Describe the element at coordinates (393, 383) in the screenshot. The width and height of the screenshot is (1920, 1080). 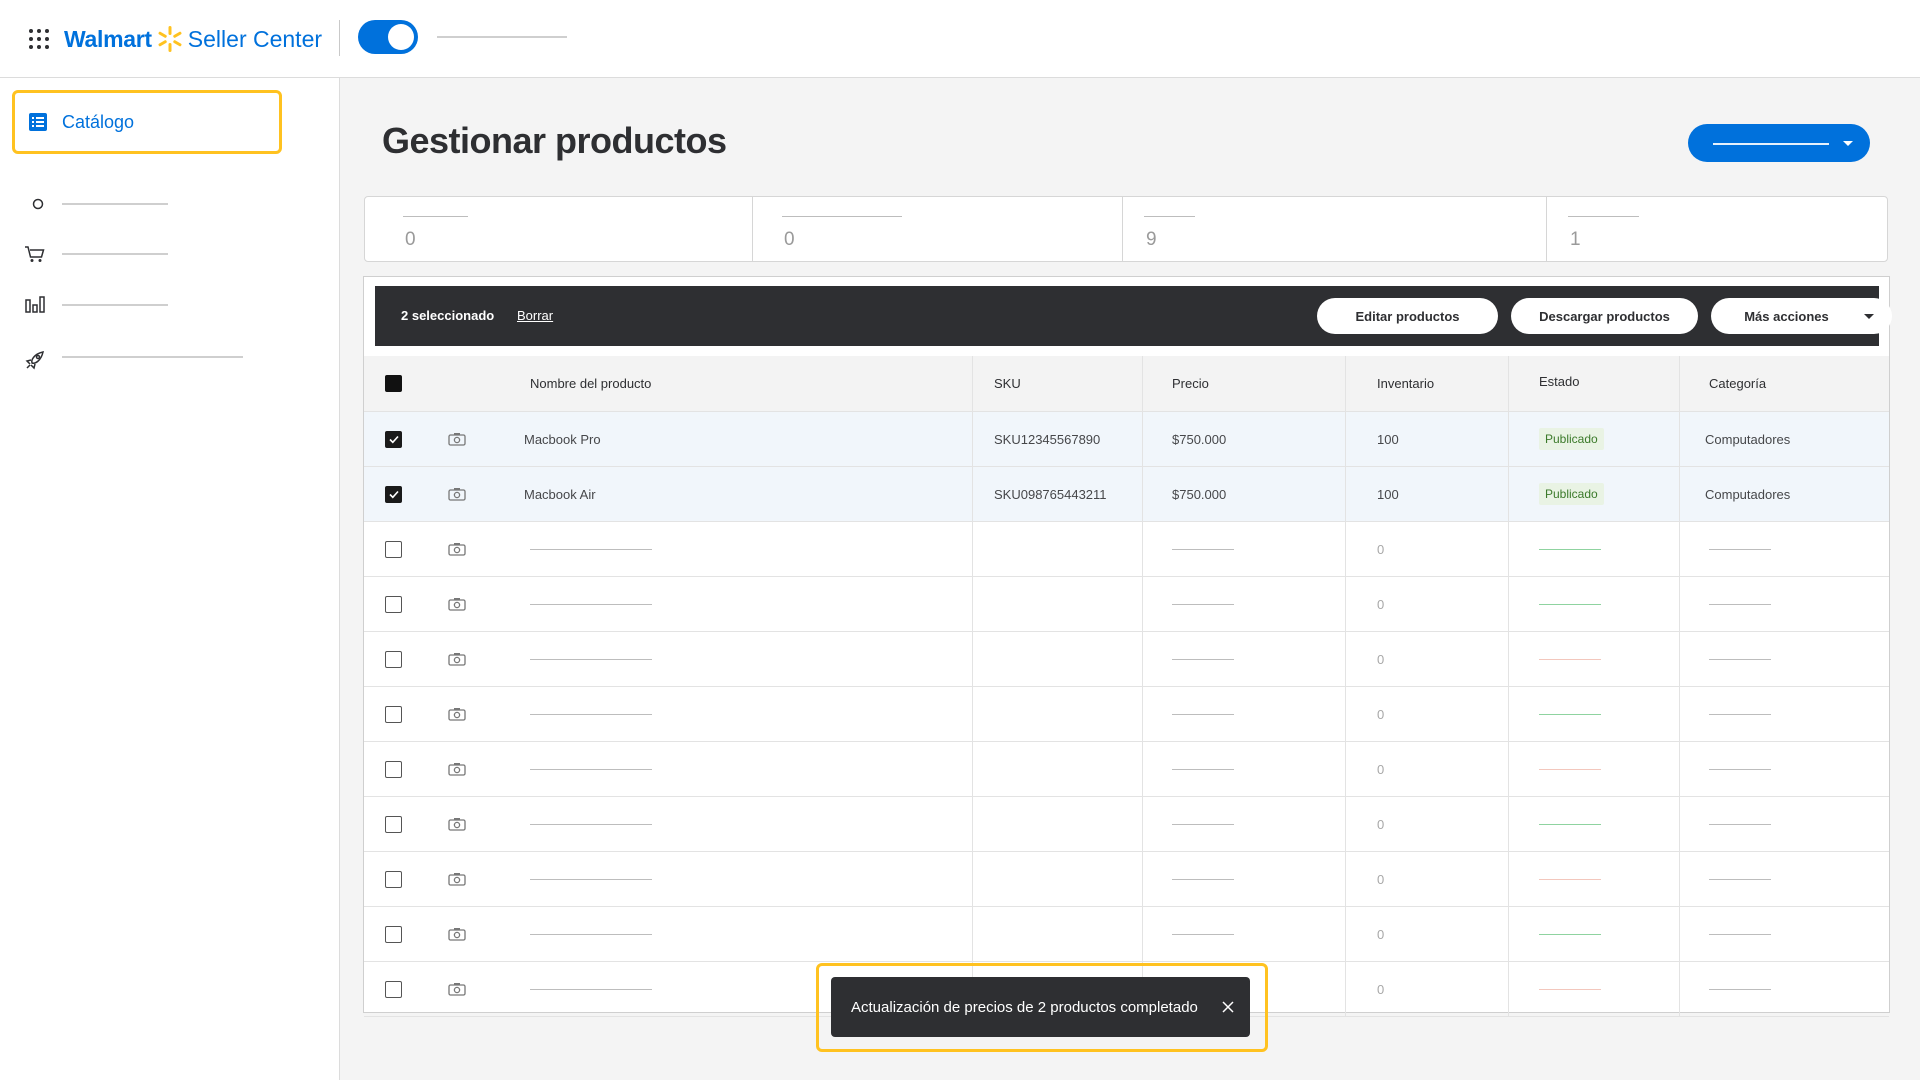
I see `select-all-checkbox` at that location.